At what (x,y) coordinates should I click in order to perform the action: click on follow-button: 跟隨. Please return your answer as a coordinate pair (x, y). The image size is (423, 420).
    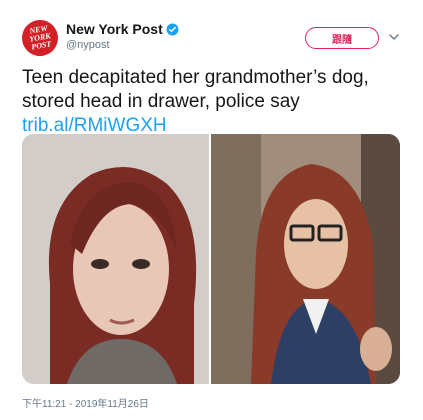
    Looking at the image, I should click on (342, 38).